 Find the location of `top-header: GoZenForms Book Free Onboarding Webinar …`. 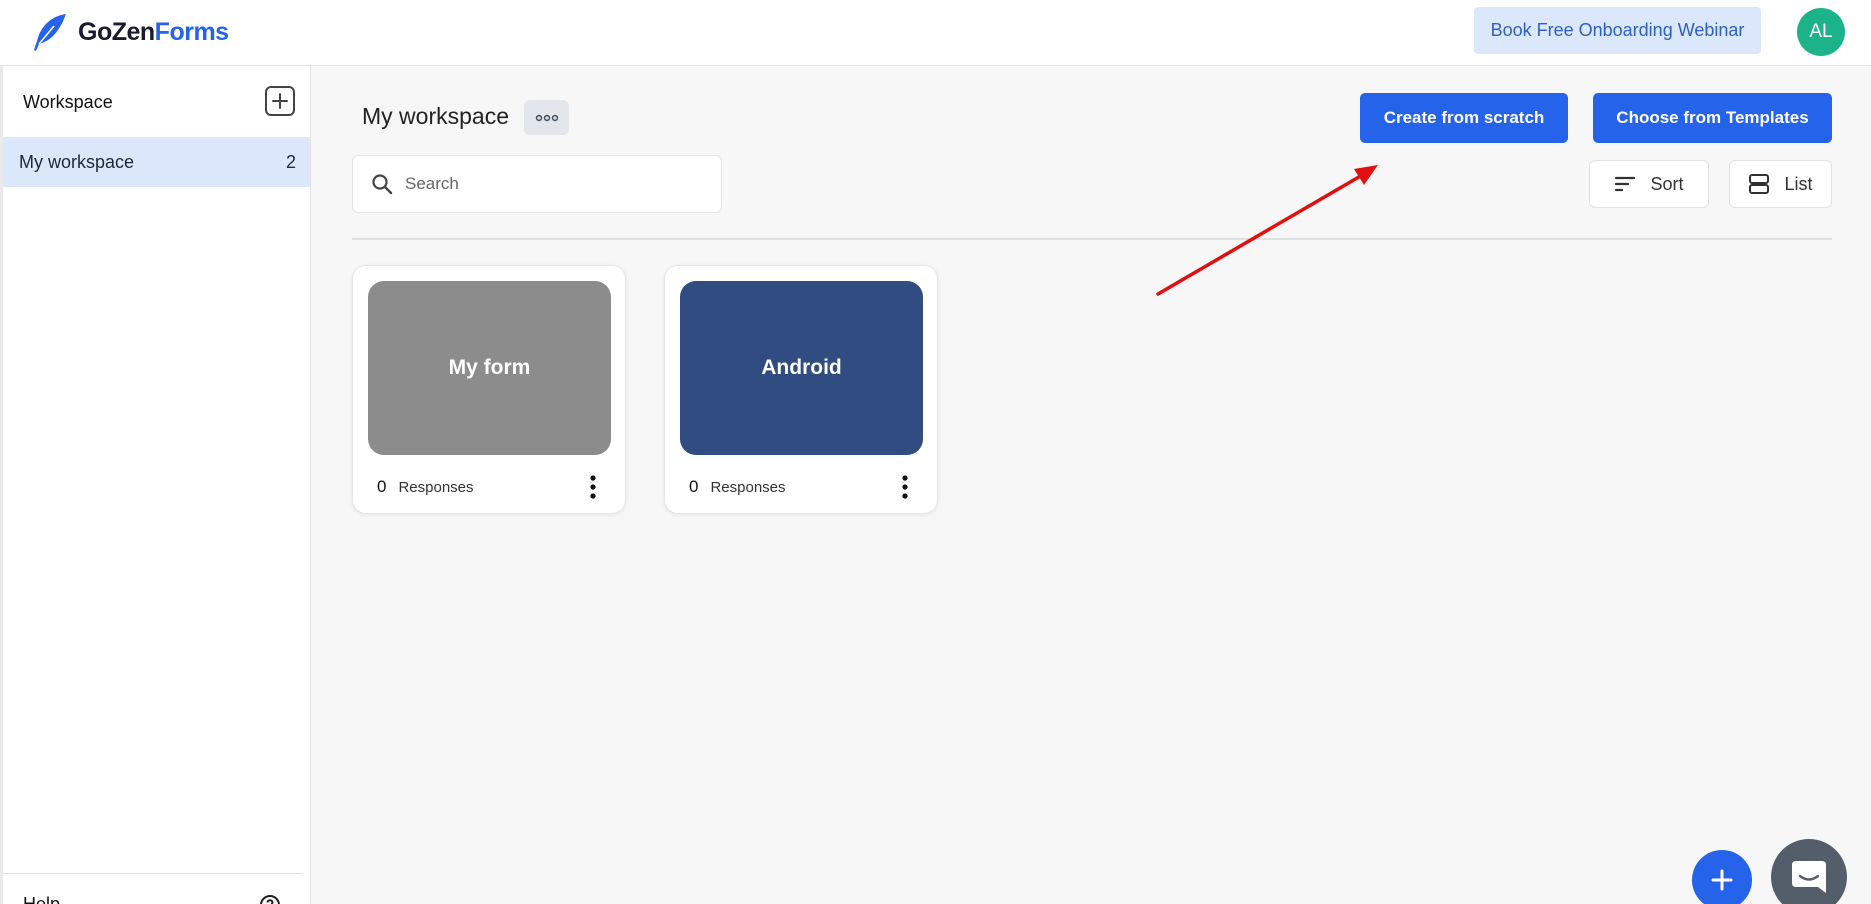

top-header: GoZenForms Book Free Onboarding Webinar … is located at coordinates (935, 33).